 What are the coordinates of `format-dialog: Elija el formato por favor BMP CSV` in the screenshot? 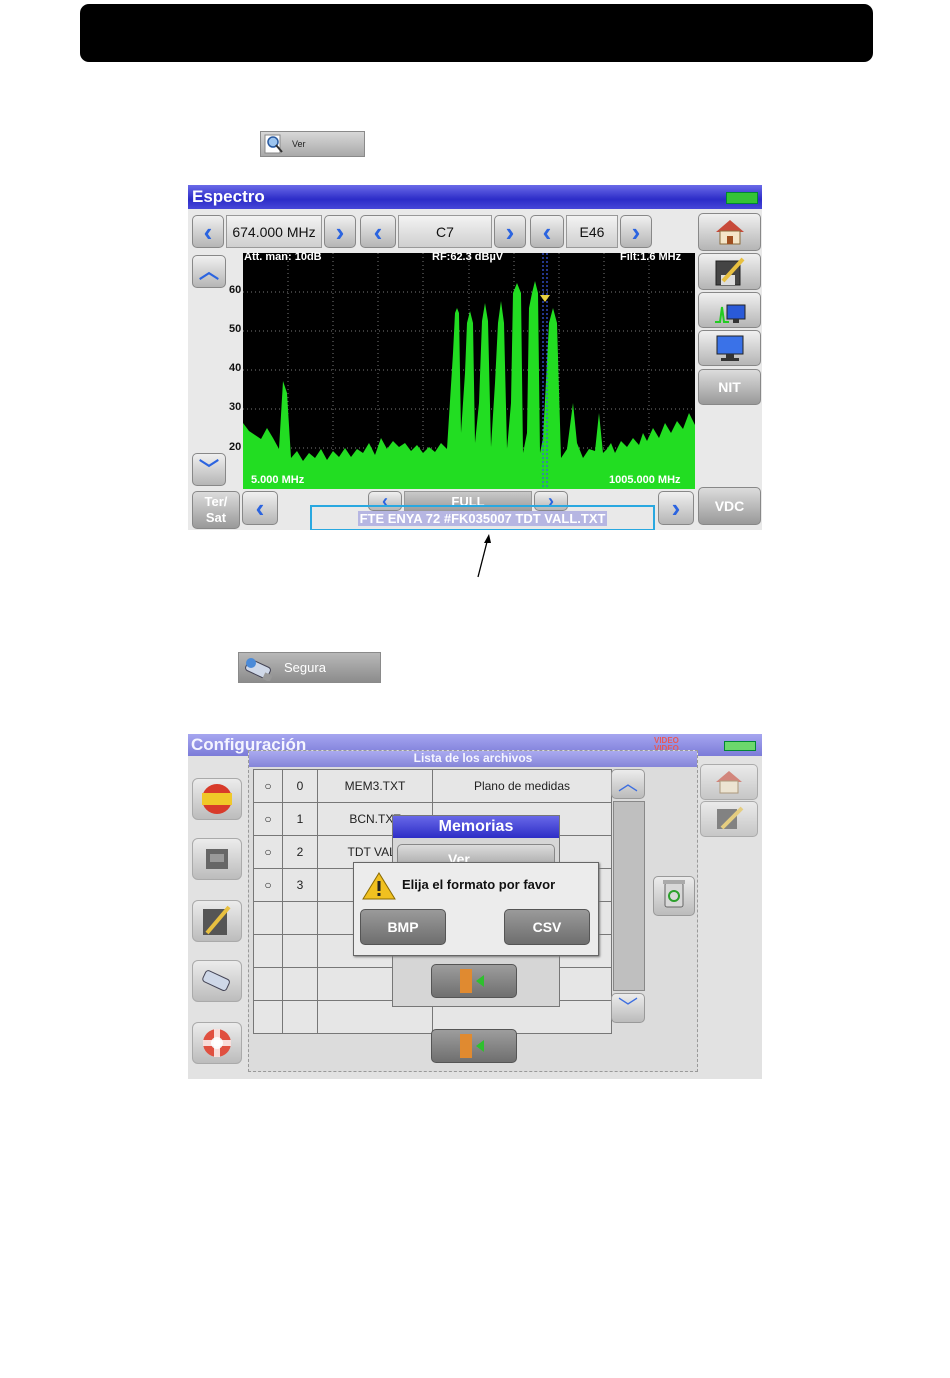 It's located at (476, 909).